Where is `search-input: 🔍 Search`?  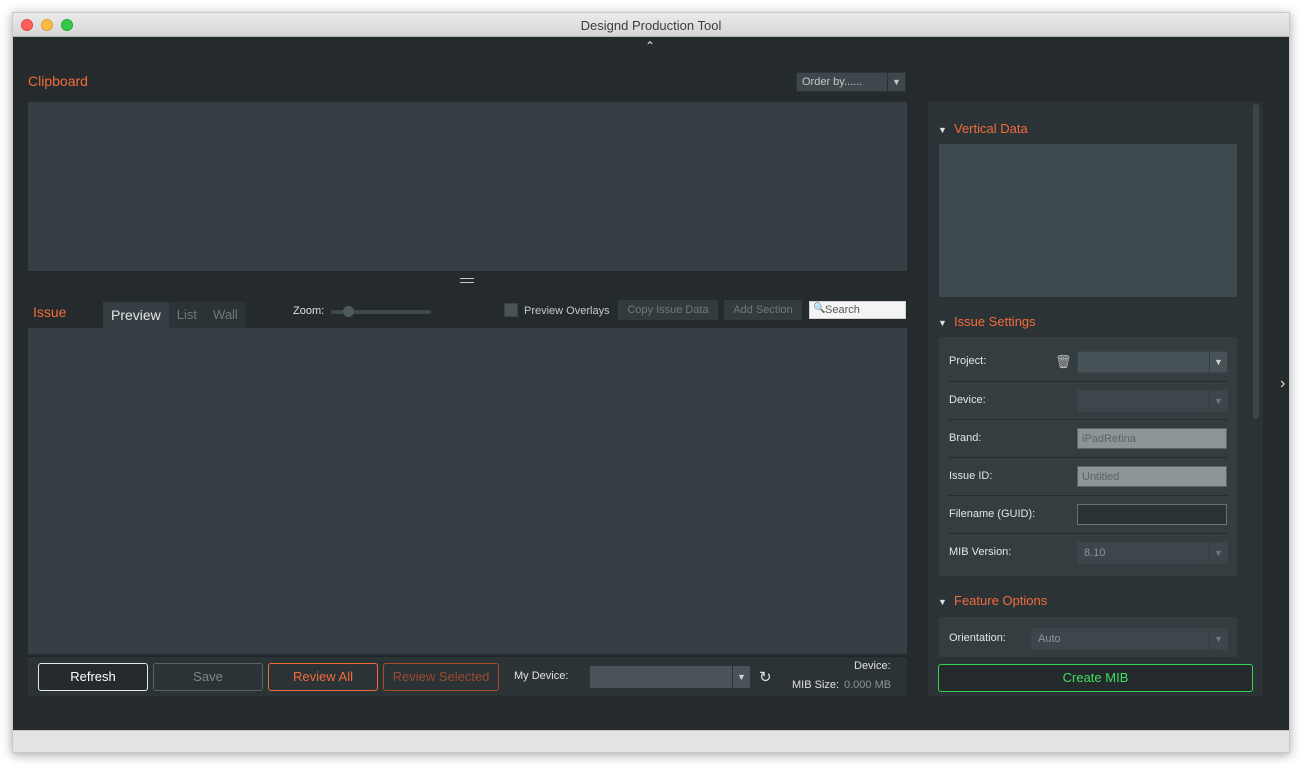
search-input: 🔍 Search is located at coordinates (857, 310).